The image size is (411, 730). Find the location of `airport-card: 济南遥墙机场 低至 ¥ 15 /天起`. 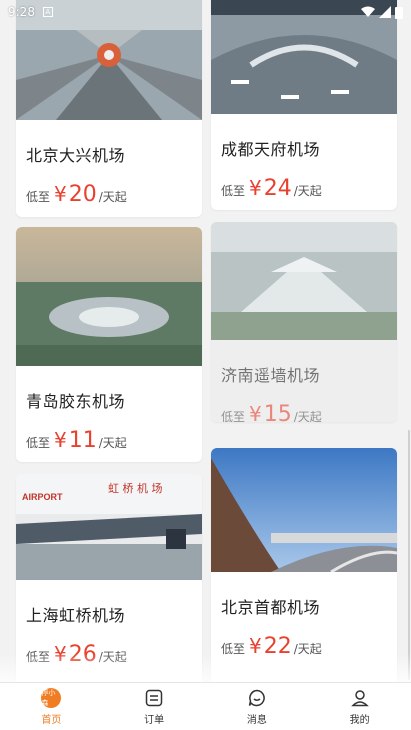

airport-card: 济南遥墙机场 低至 ¥ 15 /天起 is located at coordinates (304, 322).